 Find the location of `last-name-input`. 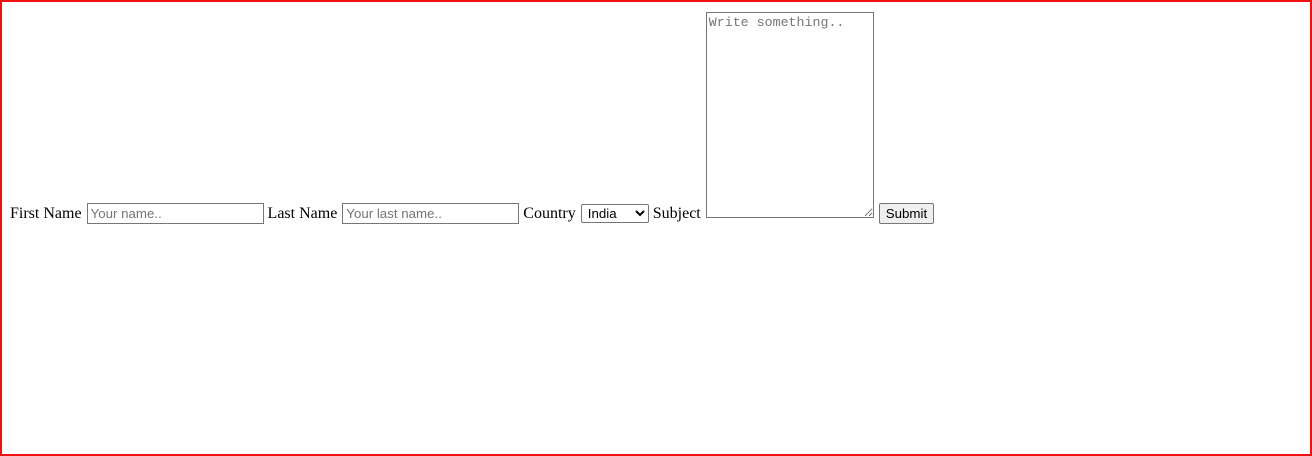

last-name-input is located at coordinates (431, 213).